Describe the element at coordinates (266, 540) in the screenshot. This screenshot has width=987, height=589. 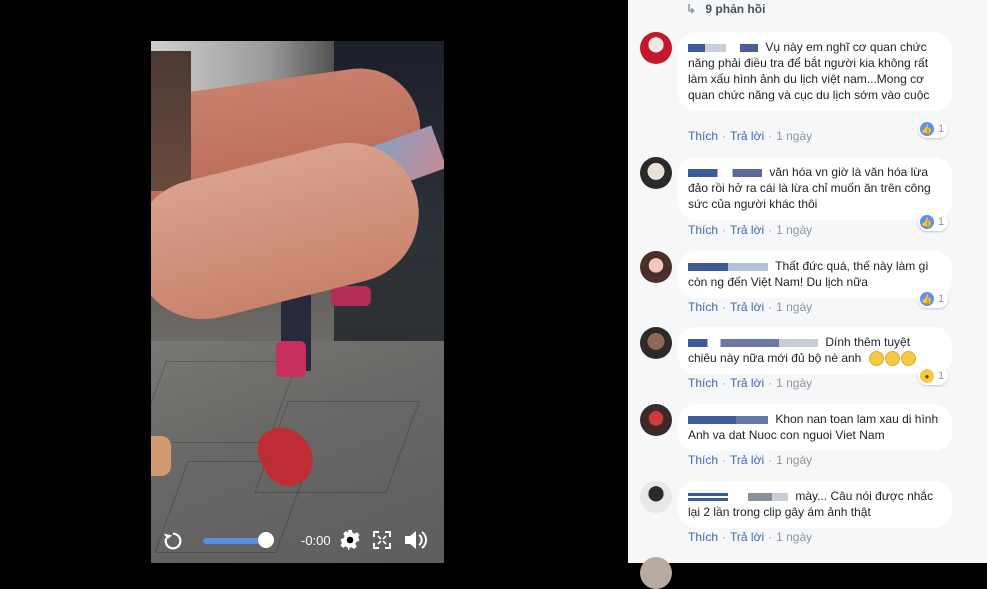
I see `video-progress-knob` at that location.